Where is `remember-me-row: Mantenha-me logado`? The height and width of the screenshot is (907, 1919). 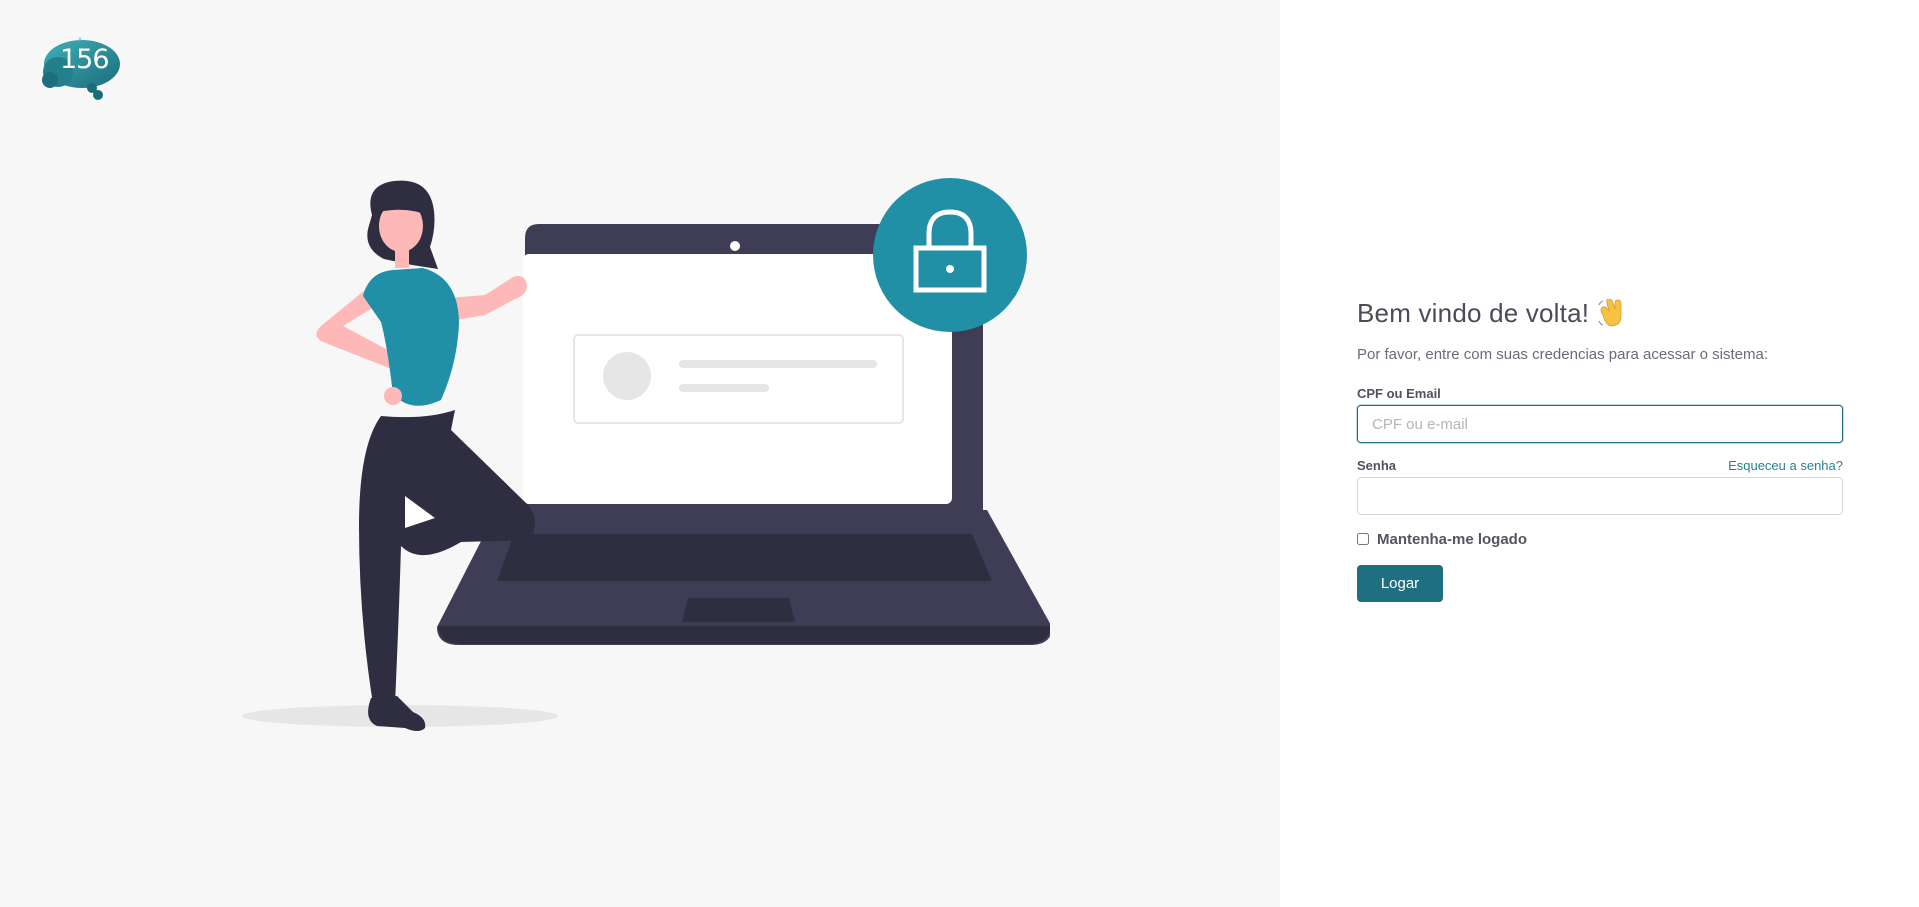 remember-me-row: Mantenha-me logado is located at coordinates (1600, 539).